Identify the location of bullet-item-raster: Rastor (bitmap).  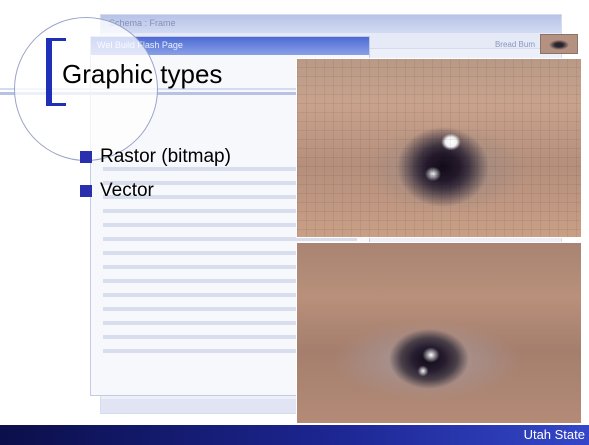
(155, 157).